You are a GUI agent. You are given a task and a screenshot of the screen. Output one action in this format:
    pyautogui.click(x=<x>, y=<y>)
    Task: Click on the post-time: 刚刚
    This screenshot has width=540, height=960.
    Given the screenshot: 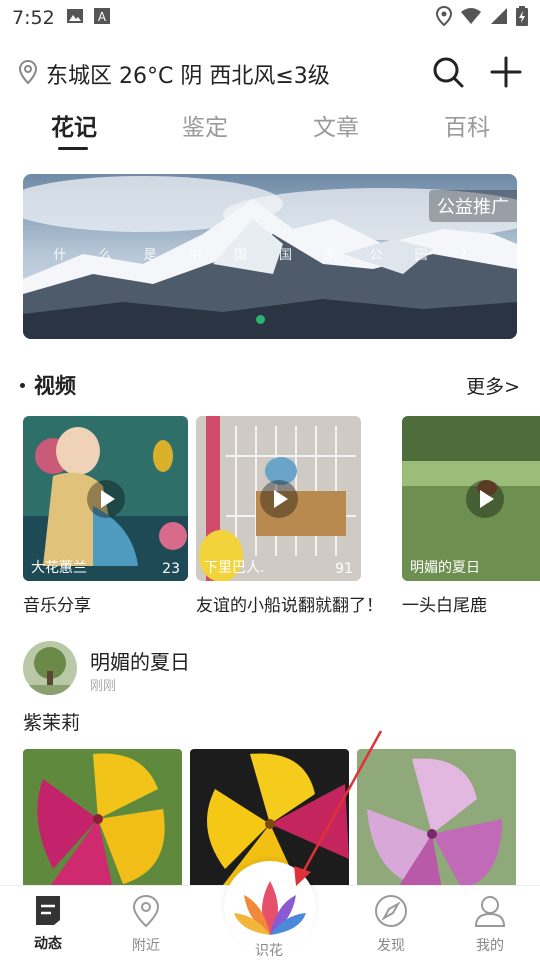 What is the action you would take?
    pyautogui.click(x=103, y=686)
    